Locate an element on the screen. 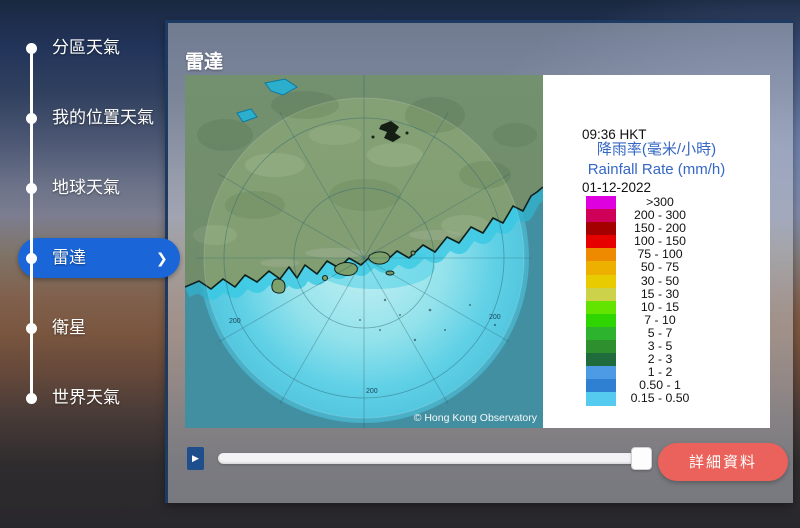 Image resolution: width=800 pixels, height=528 pixels. chevron-right-icon: ❯ is located at coordinates (162, 258).